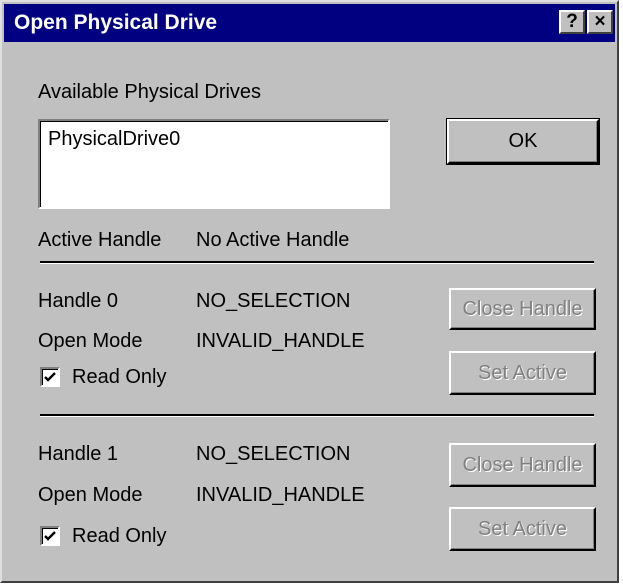 This screenshot has height=587, width=623. I want to click on handle1-mode-label: Open Mode, so click(90, 495).